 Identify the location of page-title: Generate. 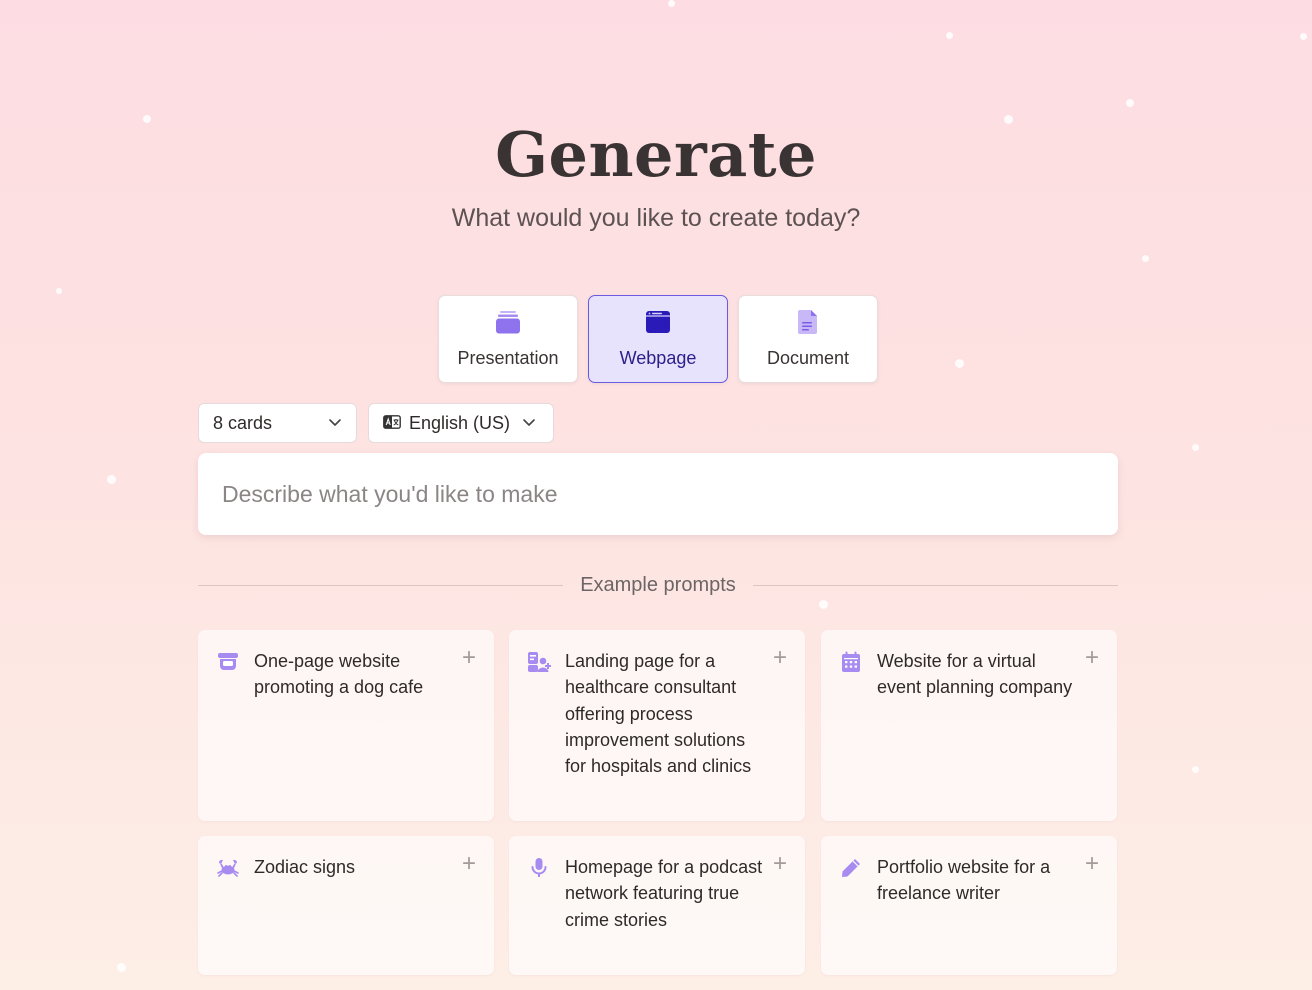
(656, 154).